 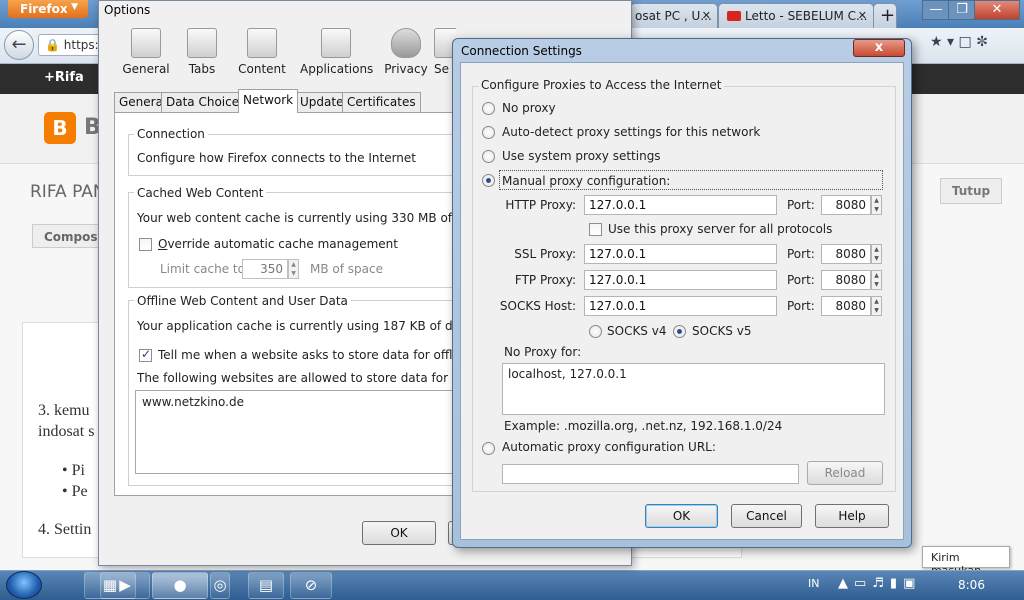 I want to click on use-for-all-protocols-label: Use this proxy server for all protocols, so click(x=720, y=229).